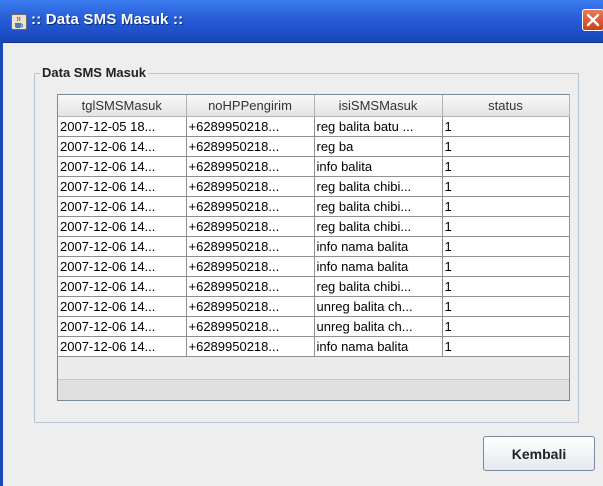 The height and width of the screenshot is (486, 603). What do you see at coordinates (301, 21) in the screenshot?
I see `title-bar: :: Data SMS Masuk ::` at bounding box center [301, 21].